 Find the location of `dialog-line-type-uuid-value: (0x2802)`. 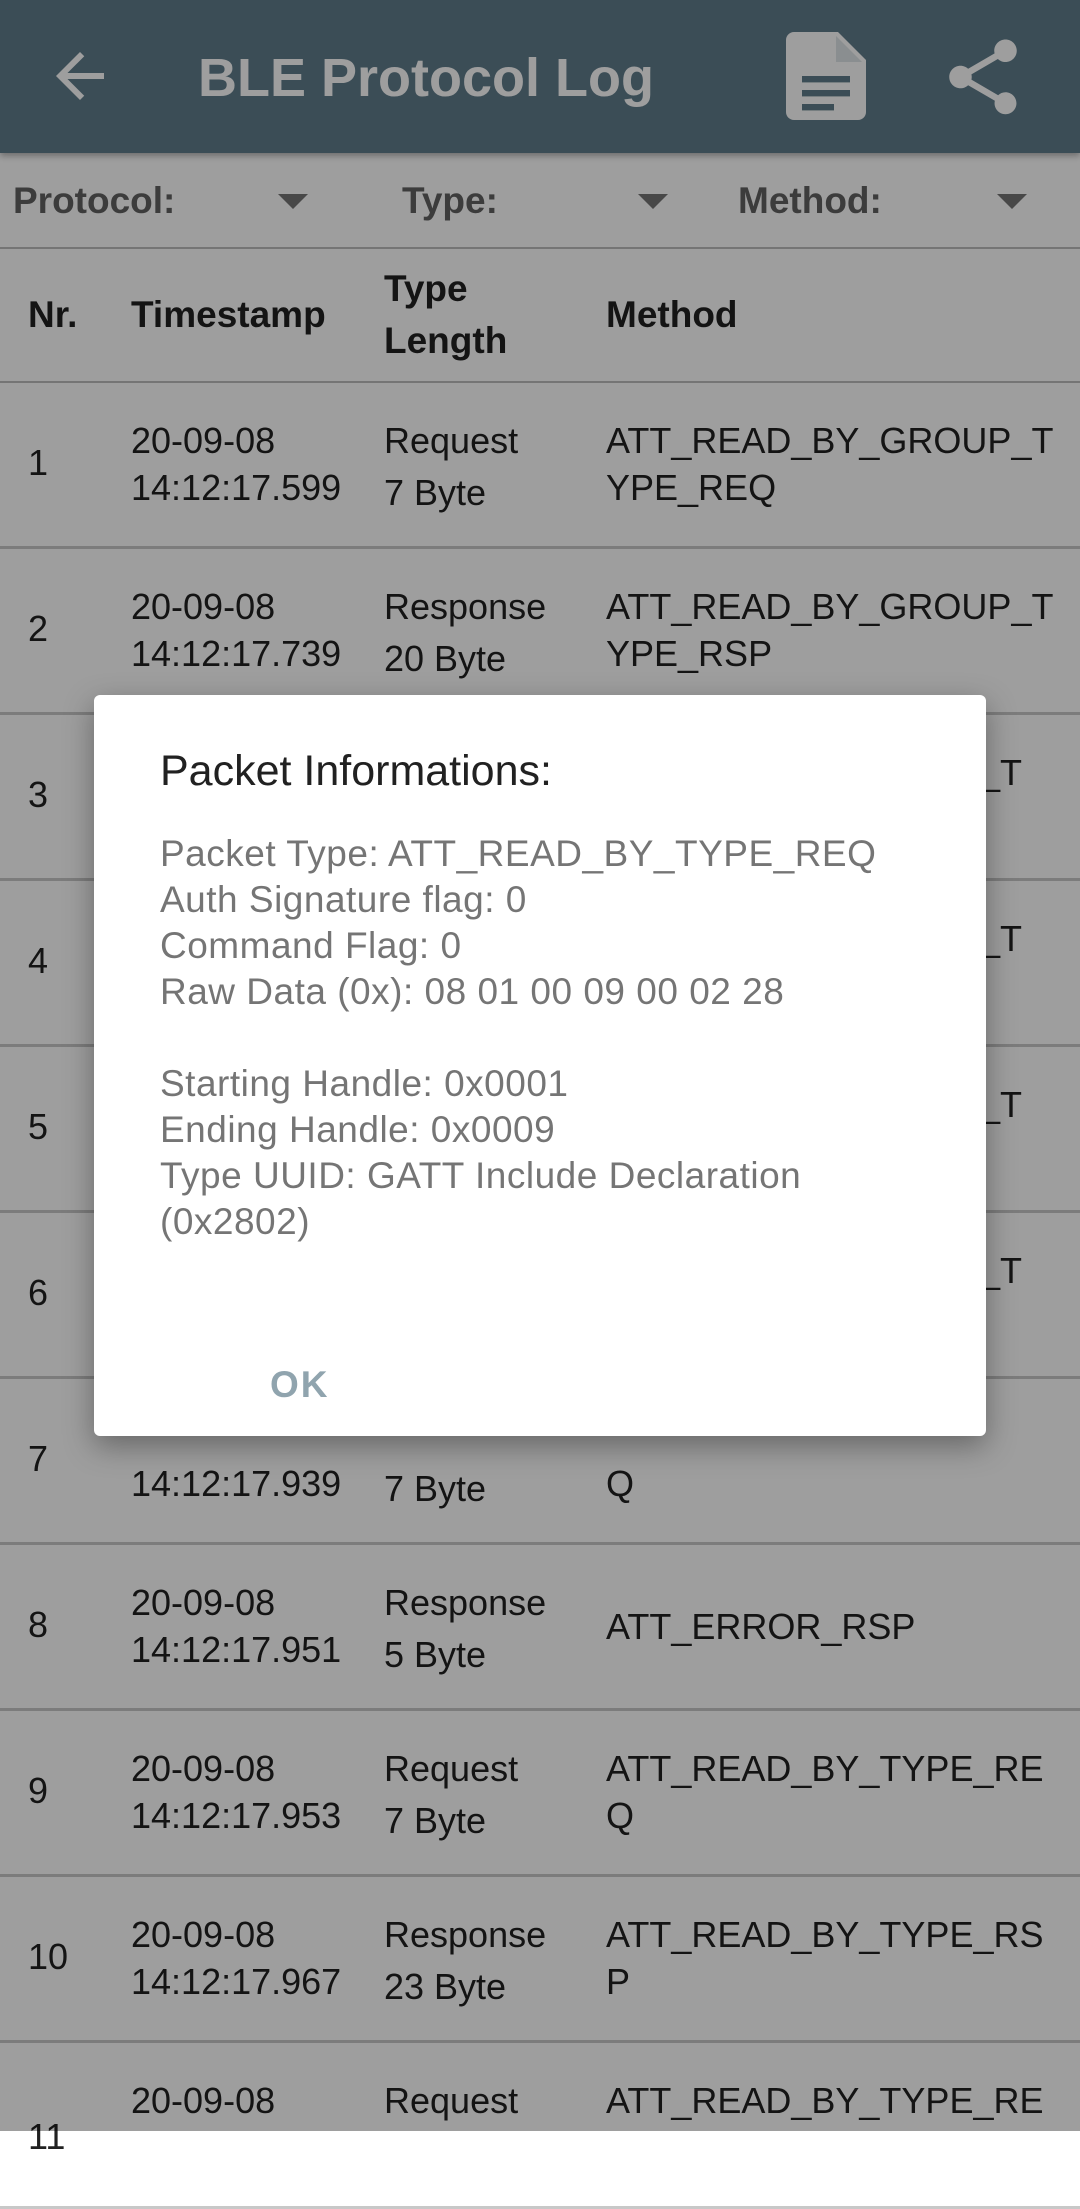

dialog-line-type-uuid-value: (0x2802) is located at coordinates (235, 1221).